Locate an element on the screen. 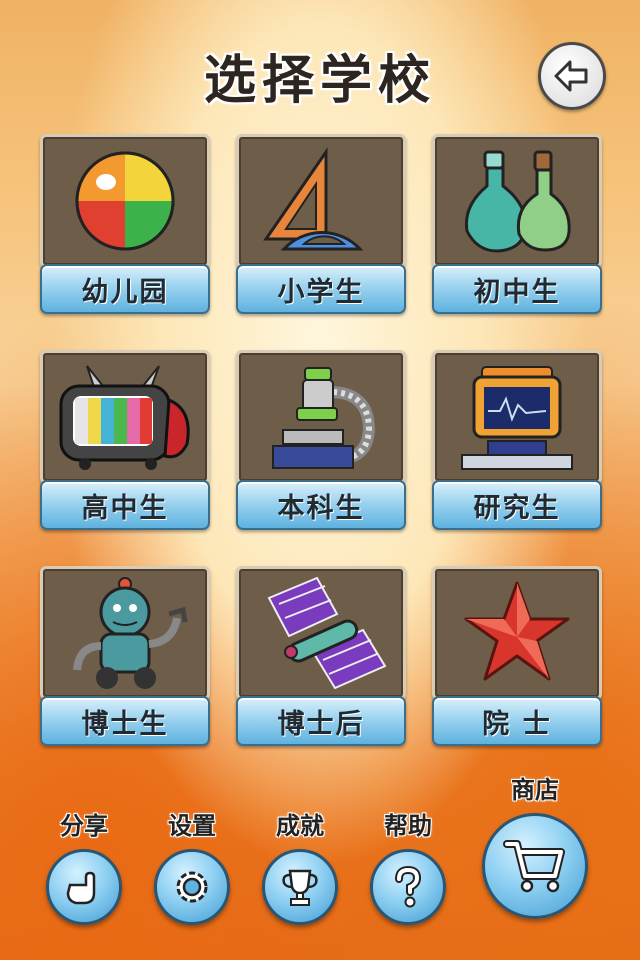 The width and height of the screenshot is (640, 960). school-card-graduate: 研究生 is located at coordinates (517, 443).